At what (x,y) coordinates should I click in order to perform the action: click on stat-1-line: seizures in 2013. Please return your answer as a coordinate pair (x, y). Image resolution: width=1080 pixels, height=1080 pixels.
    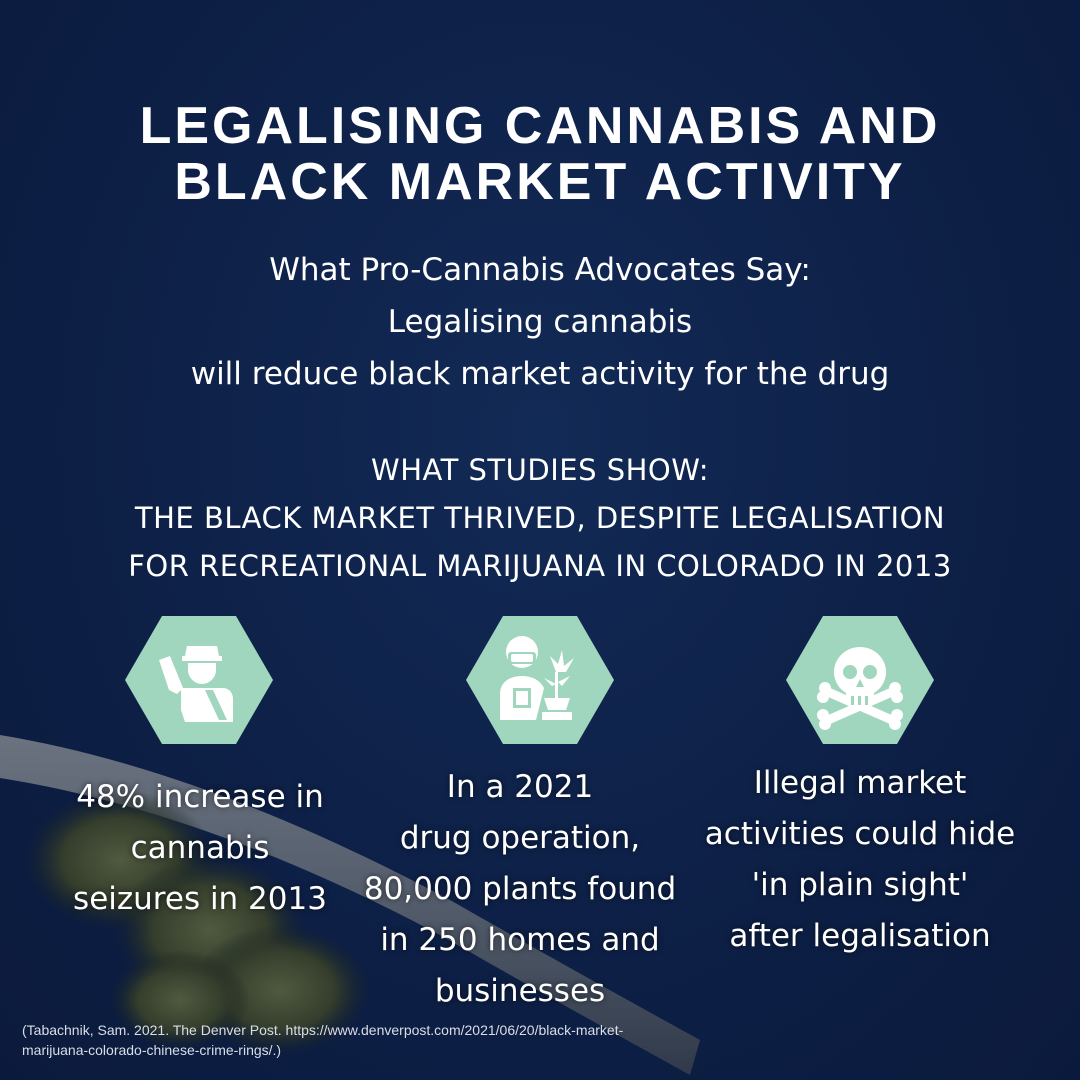
    Looking at the image, I should click on (200, 899).